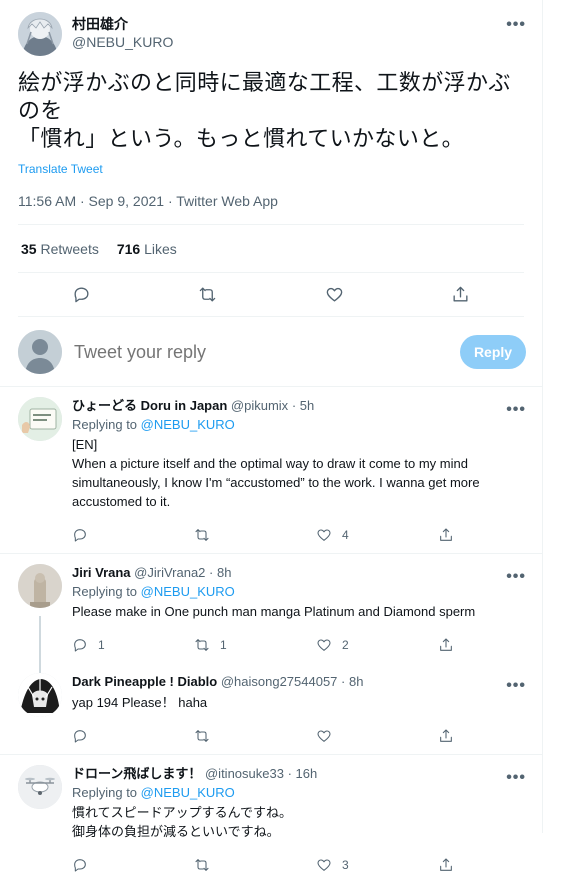 The image size is (570, 883). I want to click on reply-author-name: ひょーどる Doru in Japan, so click(149, 405).